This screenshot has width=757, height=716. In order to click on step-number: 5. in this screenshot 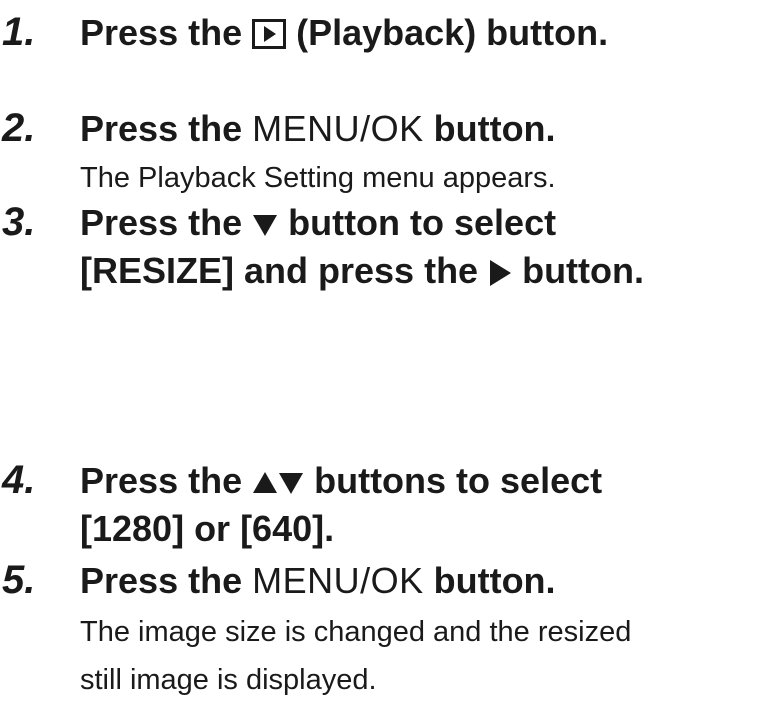, I will do `click(19, 580)`.